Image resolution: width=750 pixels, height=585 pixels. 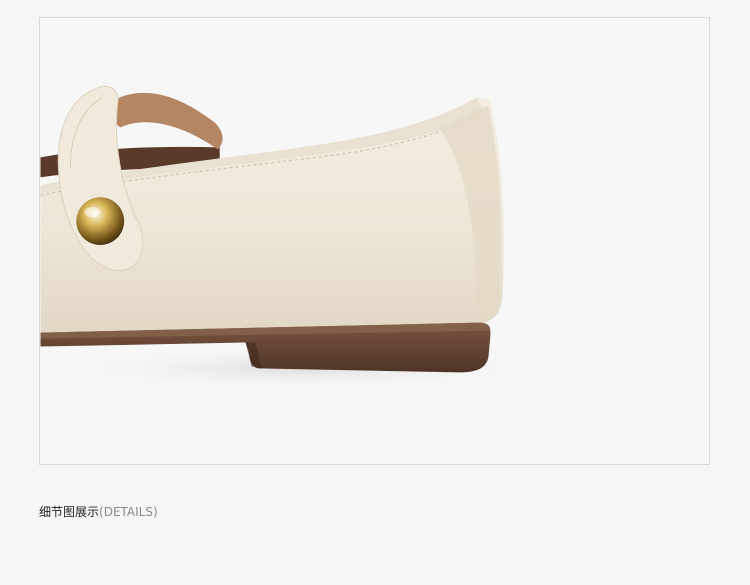 What do you see at coordinates (69, 512) in the screenshot?
I see `caption-chinese: 细节图展示` at bounding box center [69, 512].